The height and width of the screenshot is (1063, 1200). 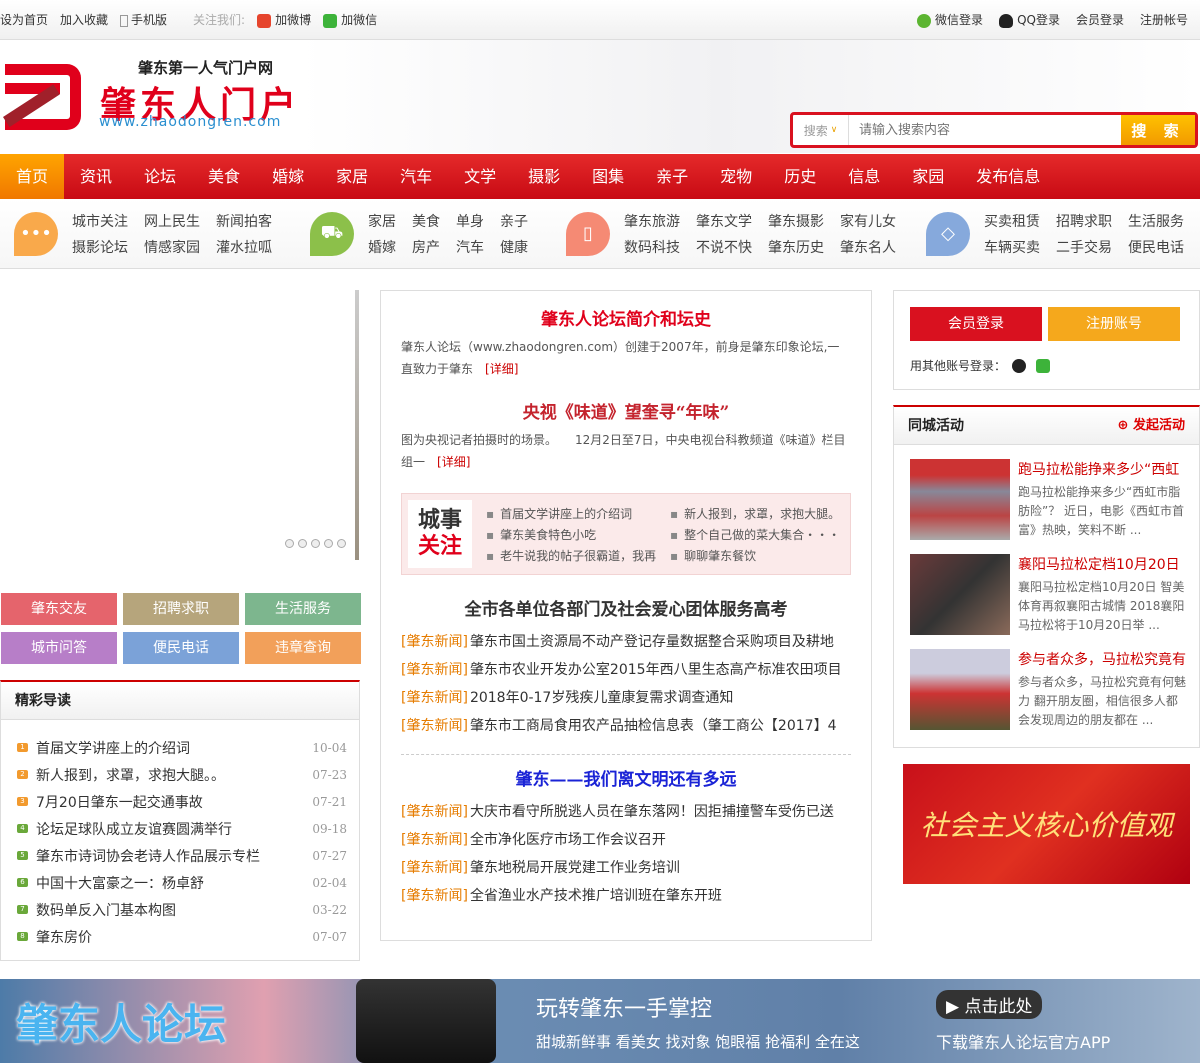 What do you see at coordinates (574, 534) in the screenshot?
I see `focus-item: ▪ 肇东美食特色小吃` at bounding box center [574, 534].